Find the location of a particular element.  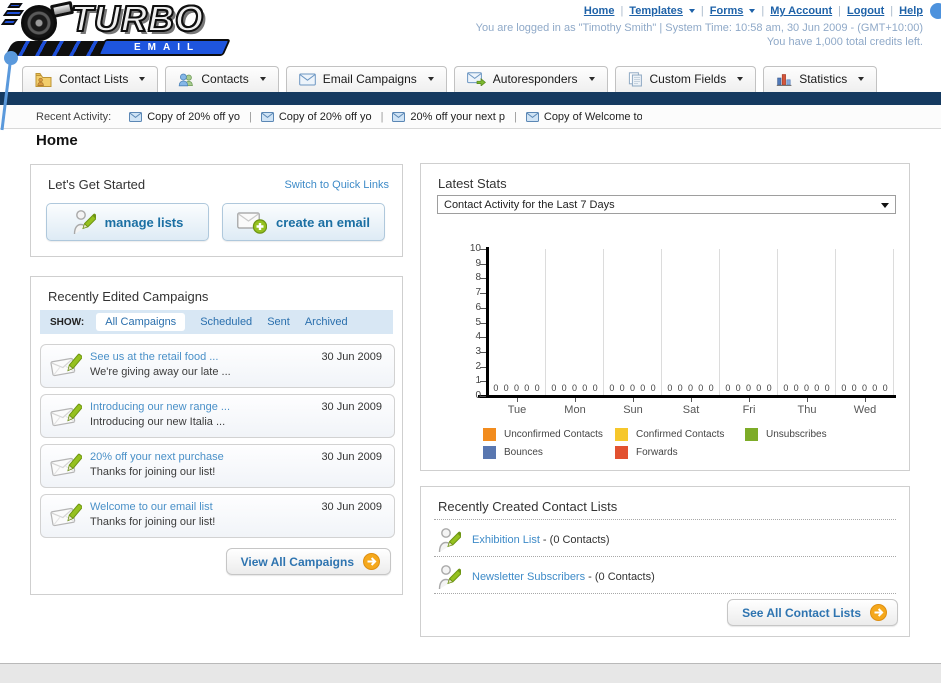

nav-tab-statistics: Statistics is located at coordinates (820, 79).